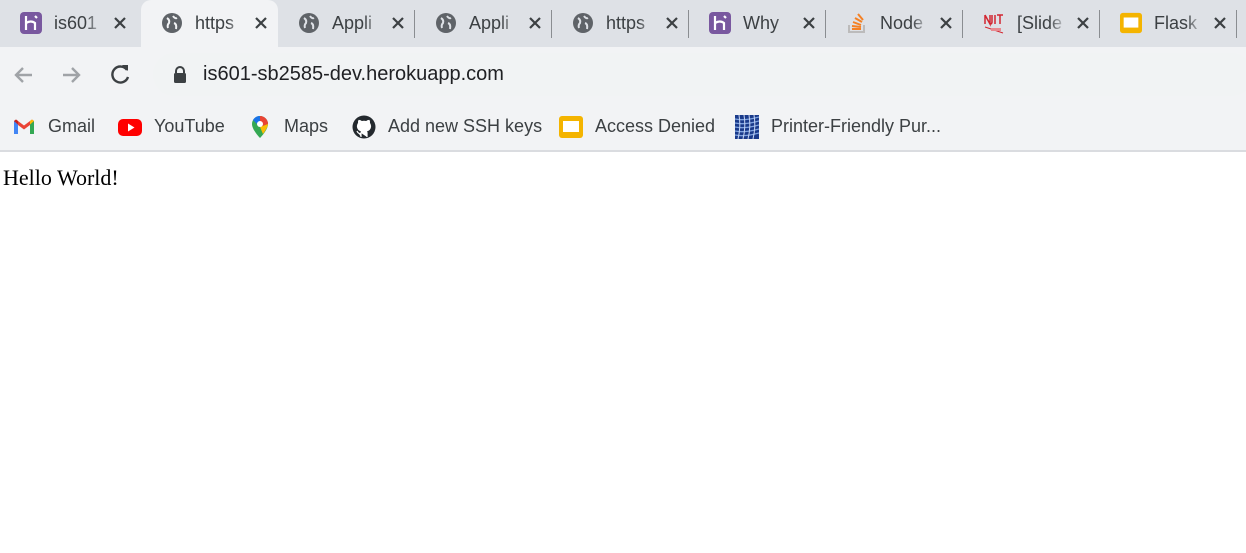 This screenshot has width=1246, height=553. What do you see at coordinates (1042, 23) in the screenshot?
I see `tab-title: [Slide` at bounding box center [1042, 23].